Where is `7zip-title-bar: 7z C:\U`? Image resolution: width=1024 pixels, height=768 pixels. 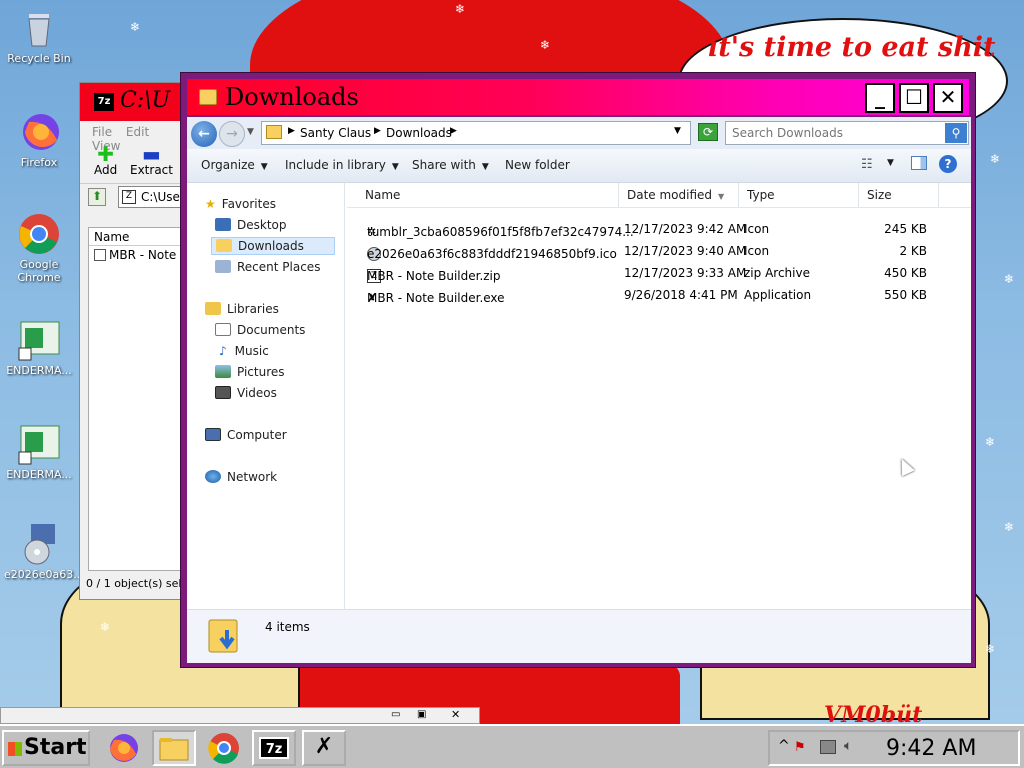 7zip-title-bar: 7z C:\U is located at coordinates (134, 102).